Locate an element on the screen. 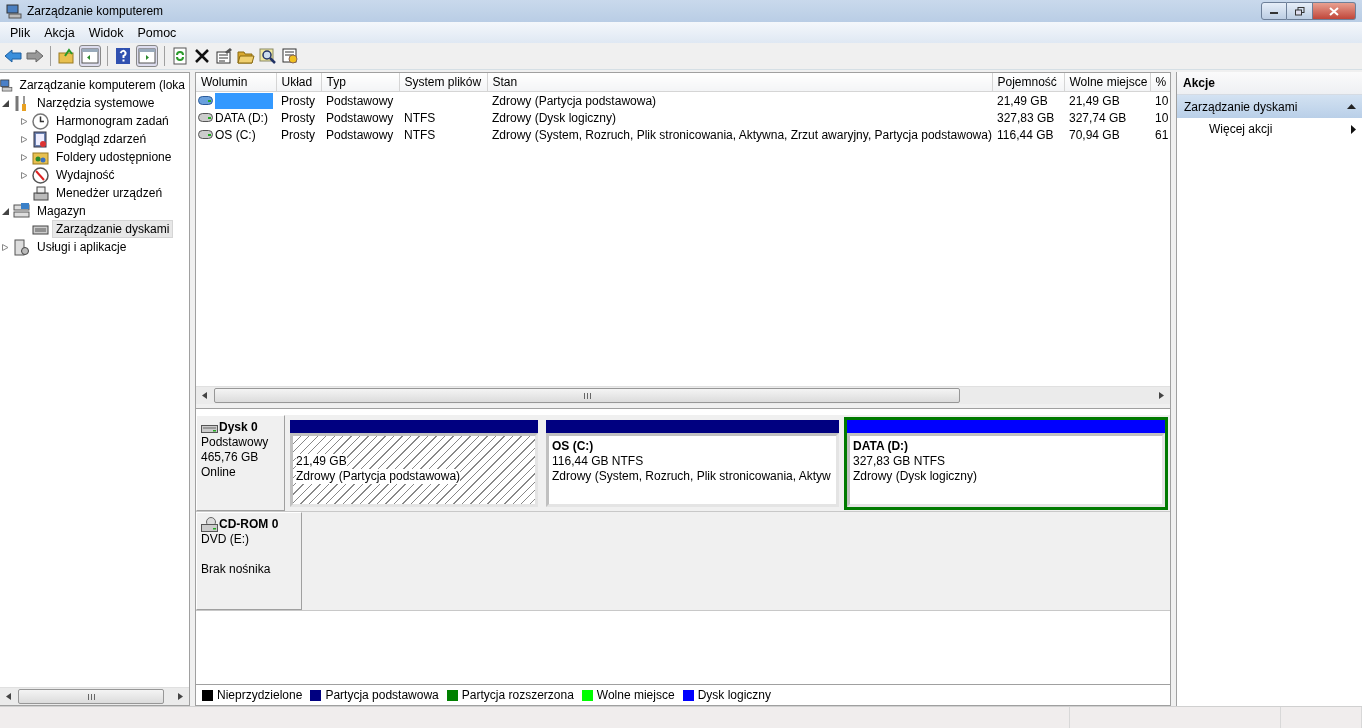  partition-status: Zdrowy (System, Rozruch, Plik stronicowania, Aktyw is located at coordinates (691, 476).